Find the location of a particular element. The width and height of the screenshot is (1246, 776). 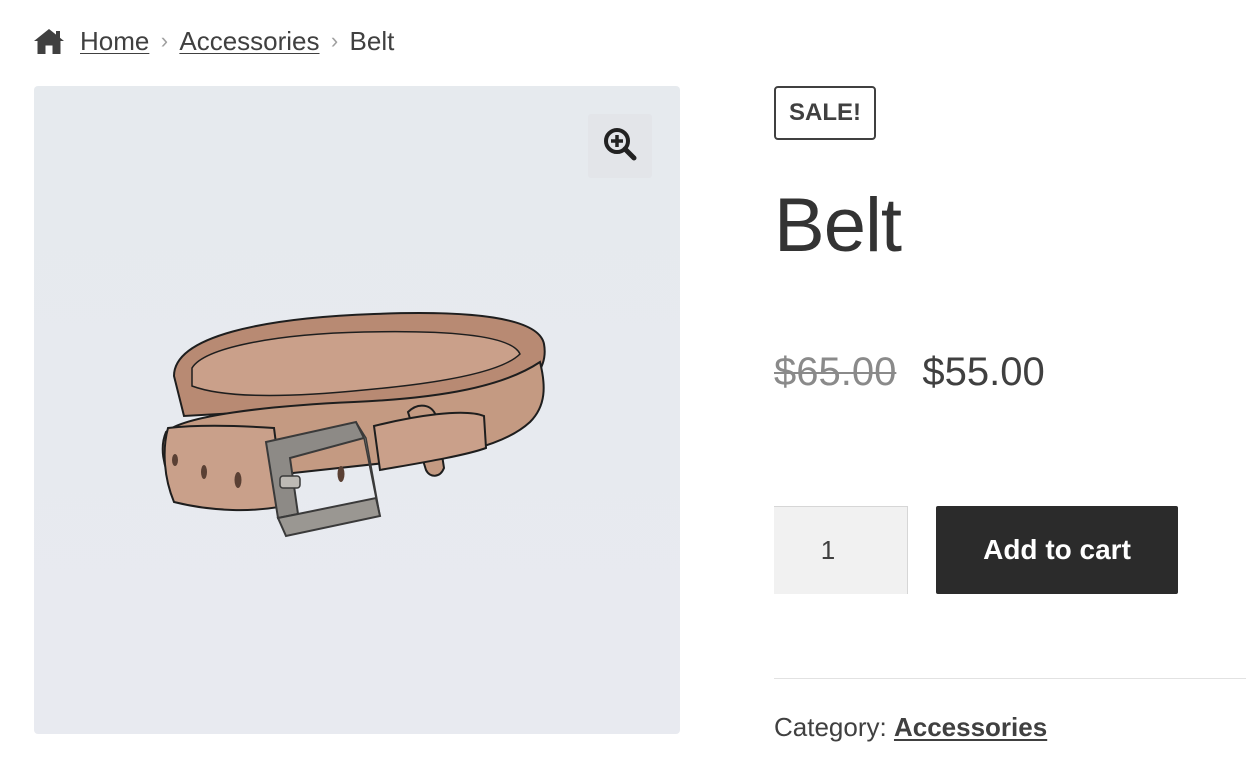

add-to-cart-form: Add to cart is located at coordinates (976, 550).